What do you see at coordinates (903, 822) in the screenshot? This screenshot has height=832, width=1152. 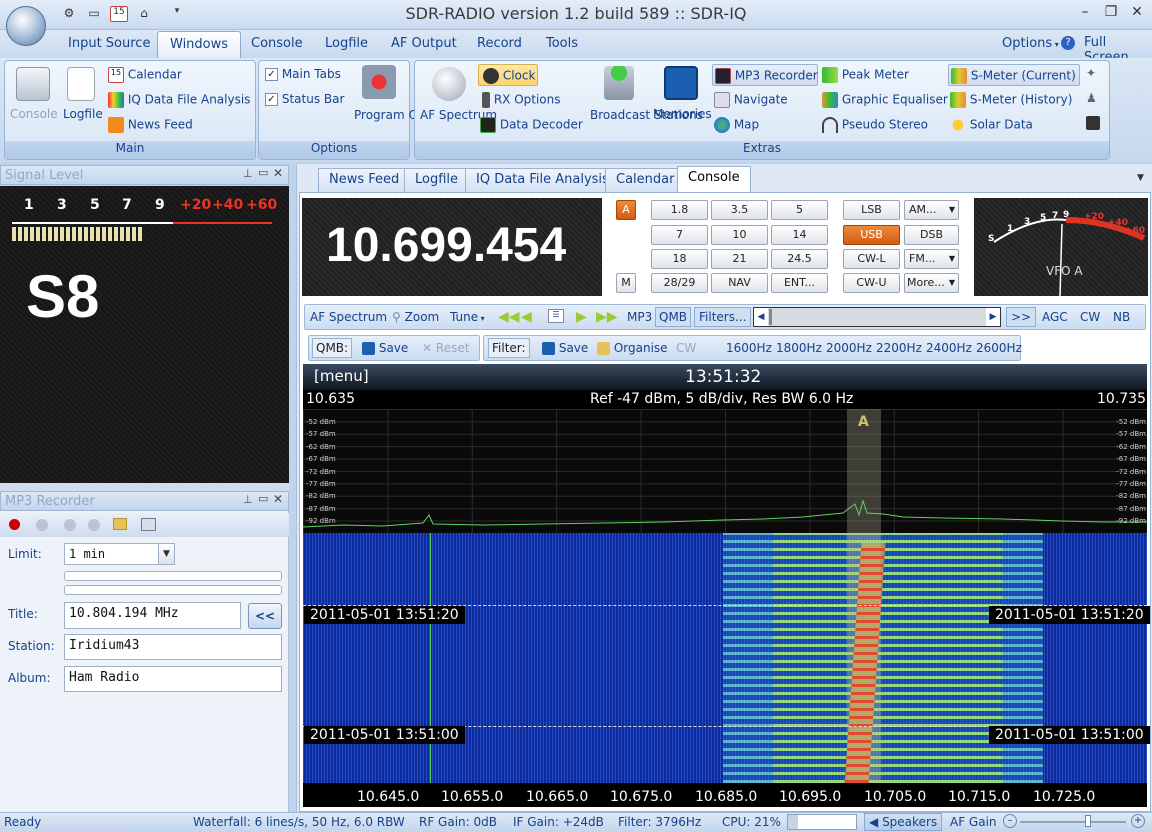 I see `speakers-button: ◀ Speakers` at bounding box center [903, 822].